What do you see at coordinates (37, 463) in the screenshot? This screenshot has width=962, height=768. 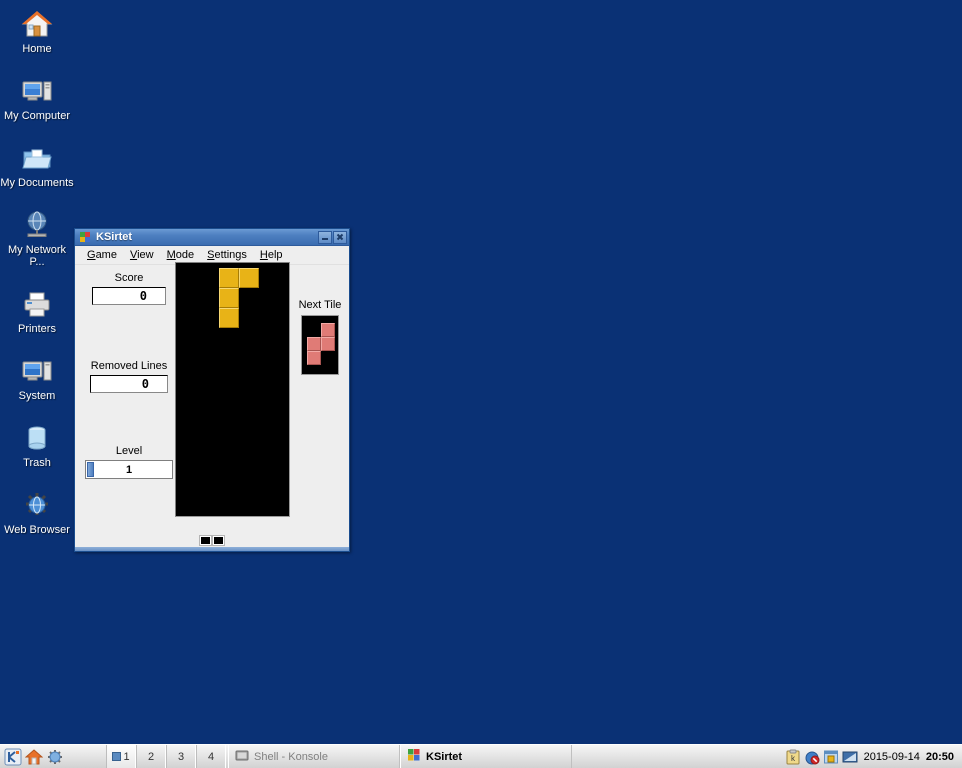 I see `desktop-icon-label: Trash` at bounding box center [37, 463].